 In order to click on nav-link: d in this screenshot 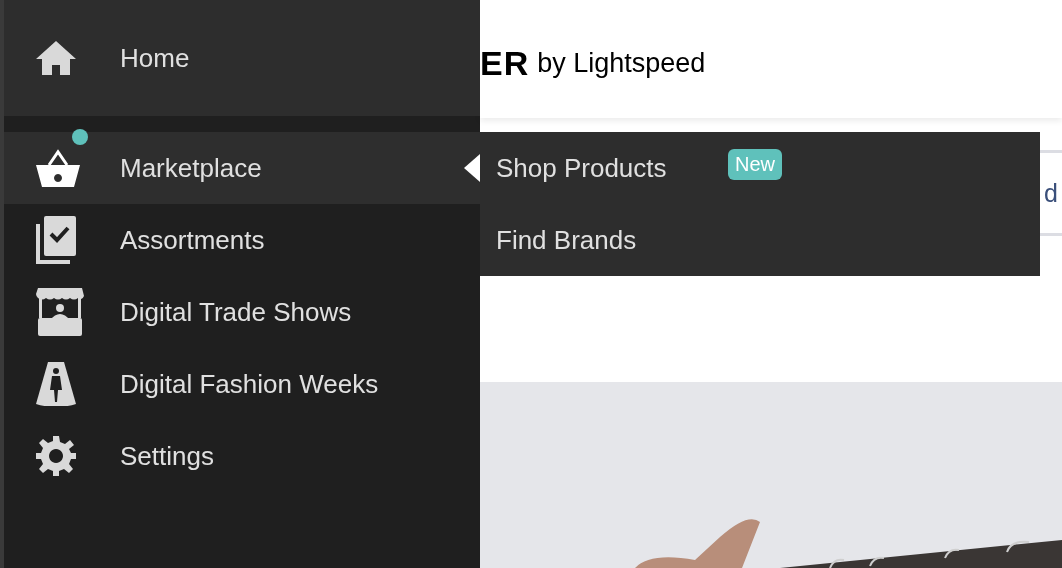, I will do `click(1051, 193)`.